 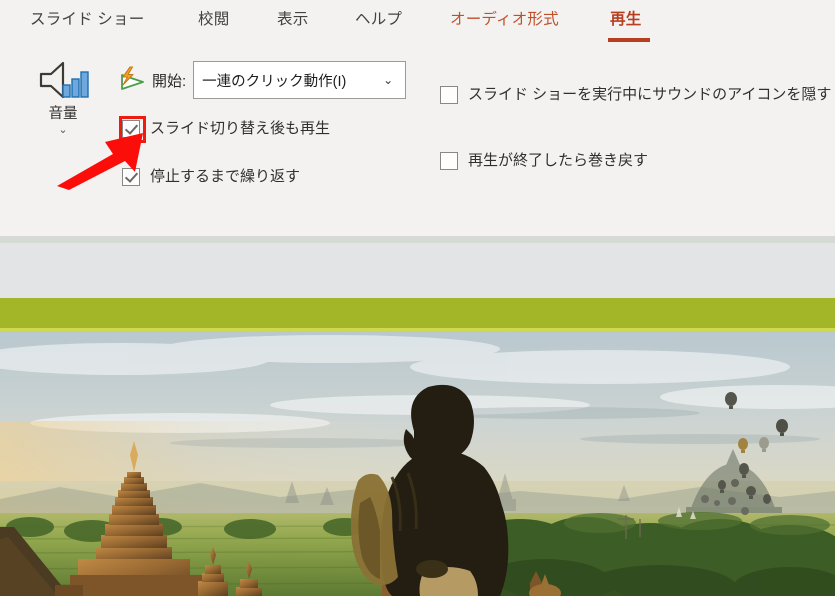 I want to click on tab-view: 表示, so click(x=292, y=20).